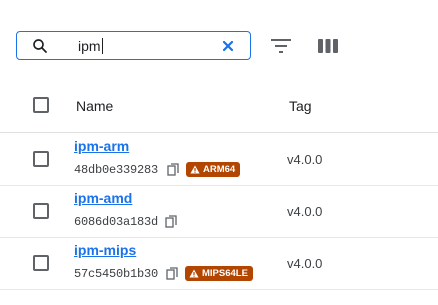 The image size is (438, 305). Describe the element at coordinates (116, 170) in the screenshot. I see `image-digest: 48db0e339283` at that location.